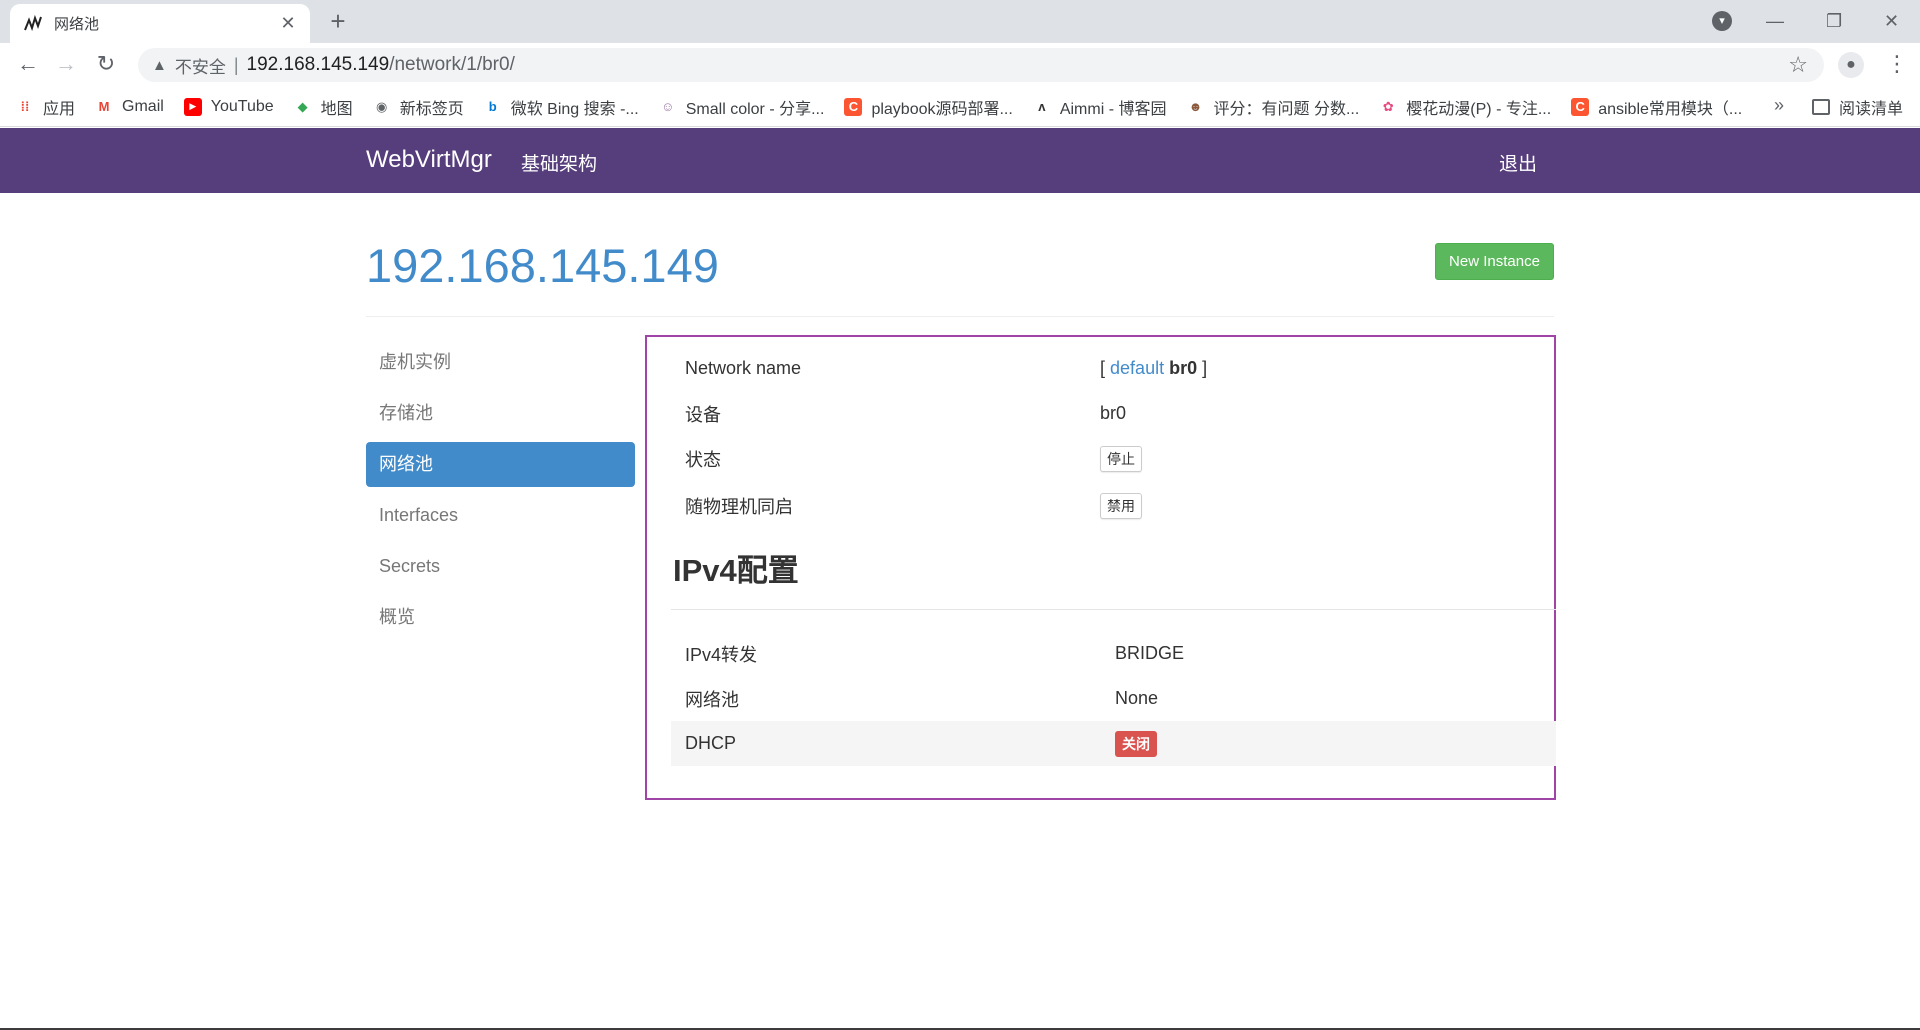  I want to click on sidebar-item: Interfaces, so click(500, 515).